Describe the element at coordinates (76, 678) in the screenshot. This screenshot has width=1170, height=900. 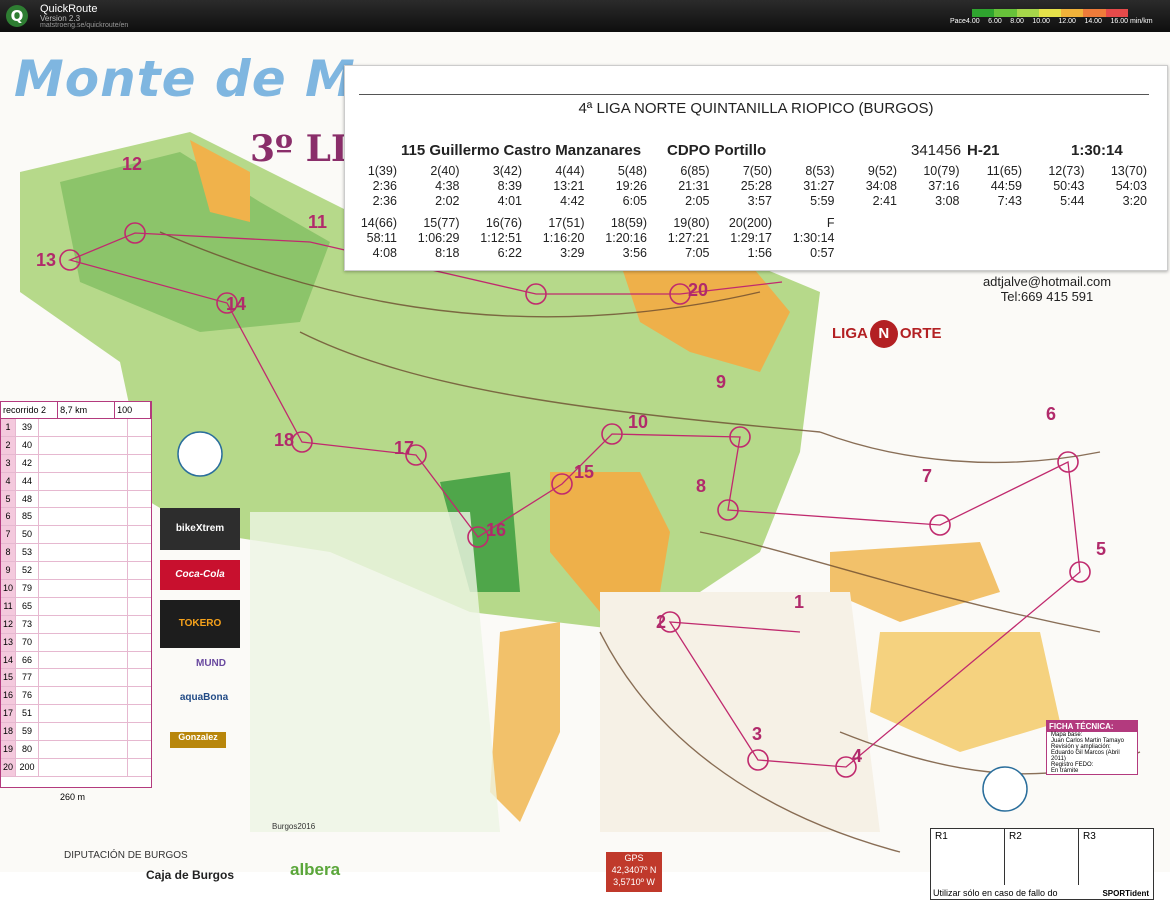
I see `description-row: 15 77` at that location.